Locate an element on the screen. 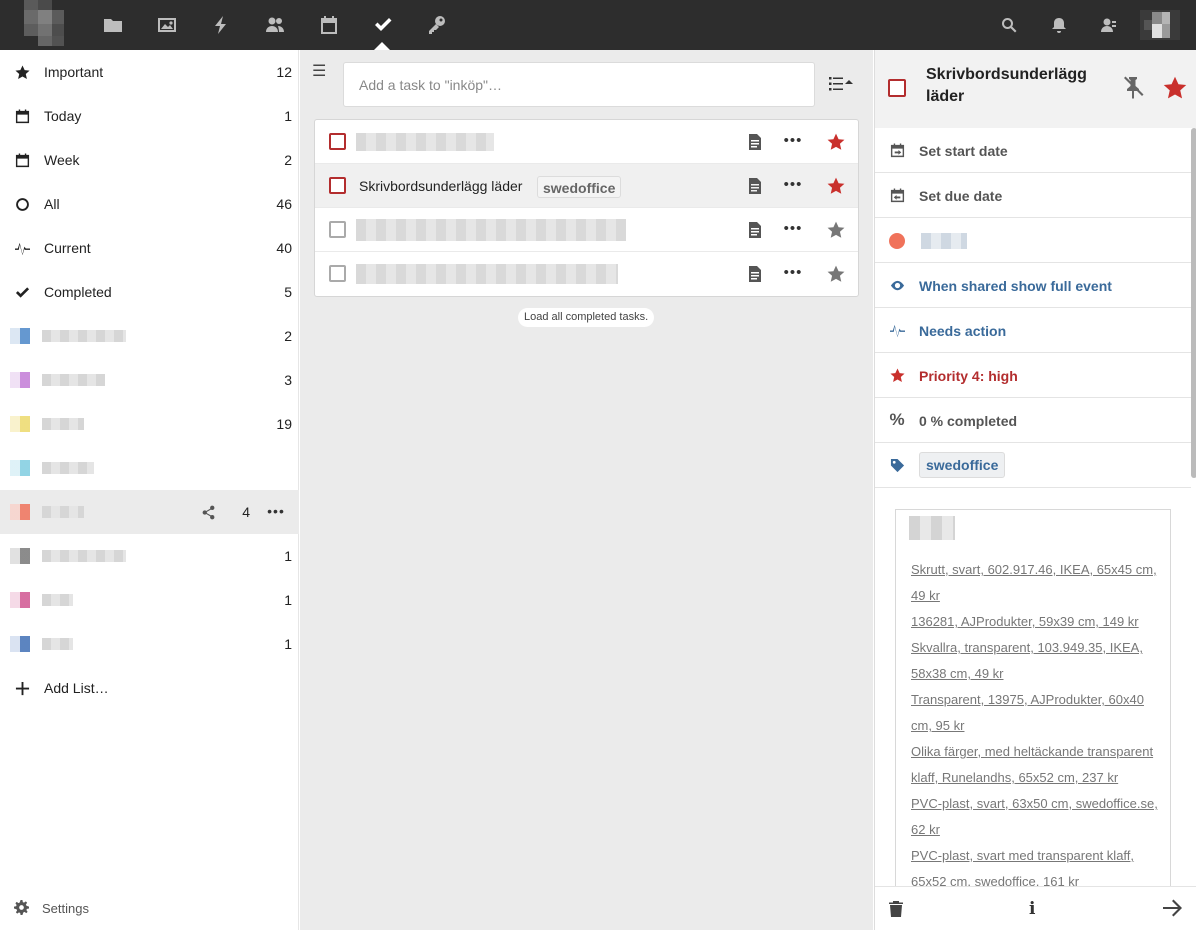 This screenshot has height=930, width=1196. unpin-icon is located at coordinates (1134, 88).